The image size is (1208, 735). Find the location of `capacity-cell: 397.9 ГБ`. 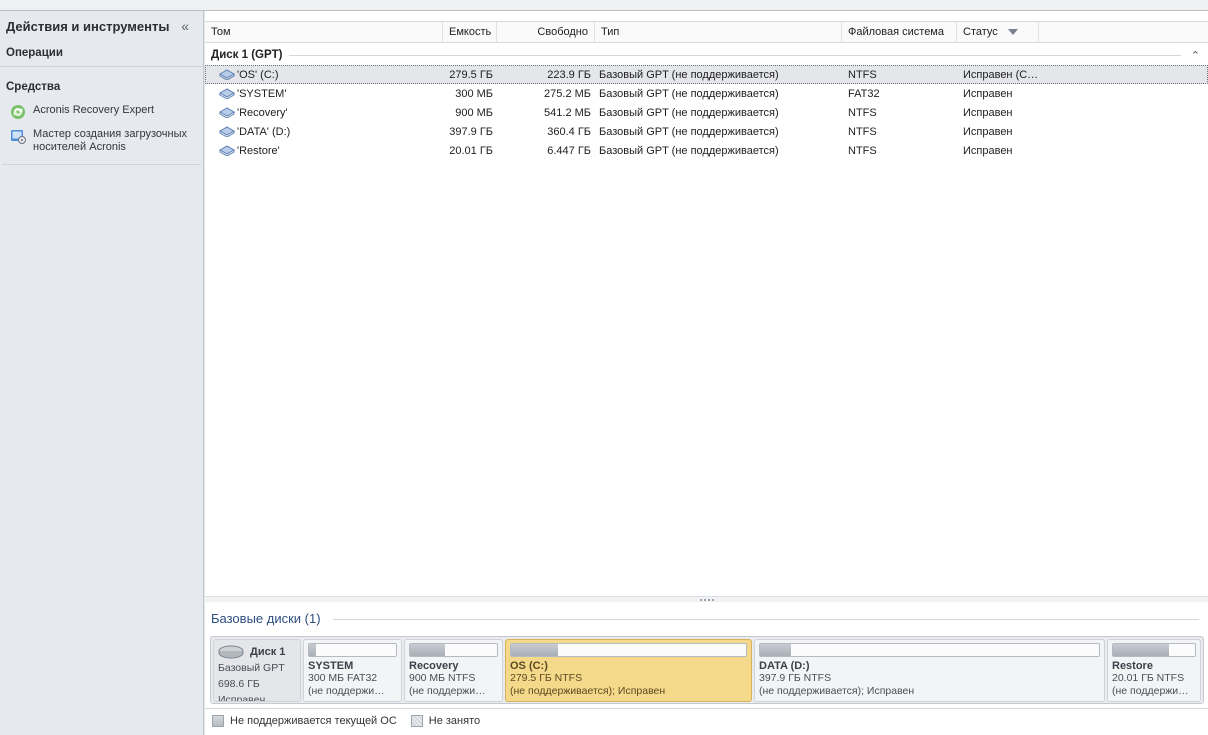

capacity-cell: 397.9 ГБ is located at coordinates (471, 131).